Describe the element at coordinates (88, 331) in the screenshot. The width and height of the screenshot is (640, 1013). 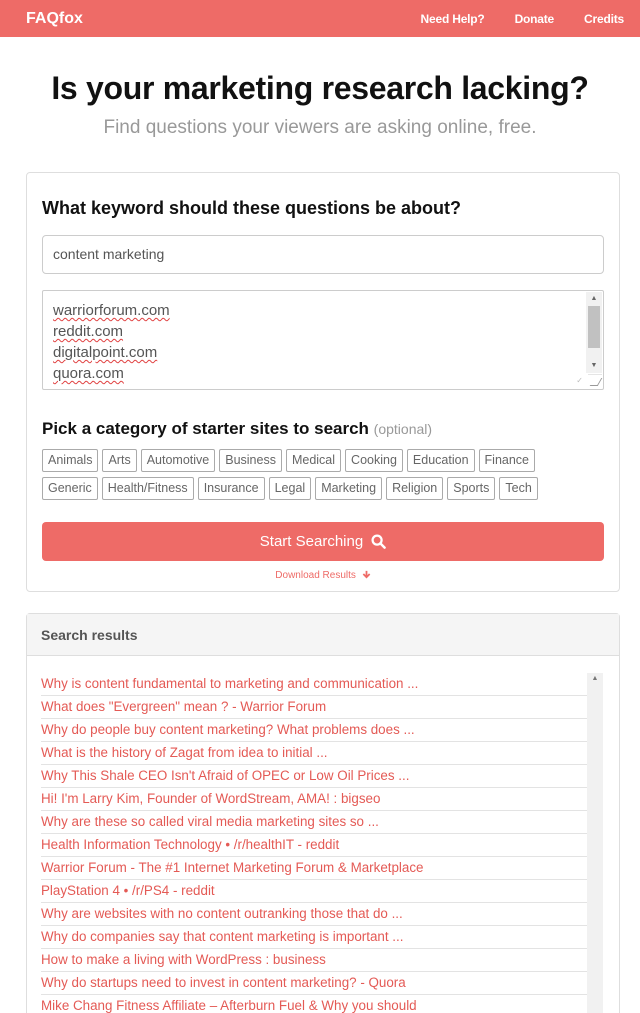
I see `site-entry: reddit.com` at that location.